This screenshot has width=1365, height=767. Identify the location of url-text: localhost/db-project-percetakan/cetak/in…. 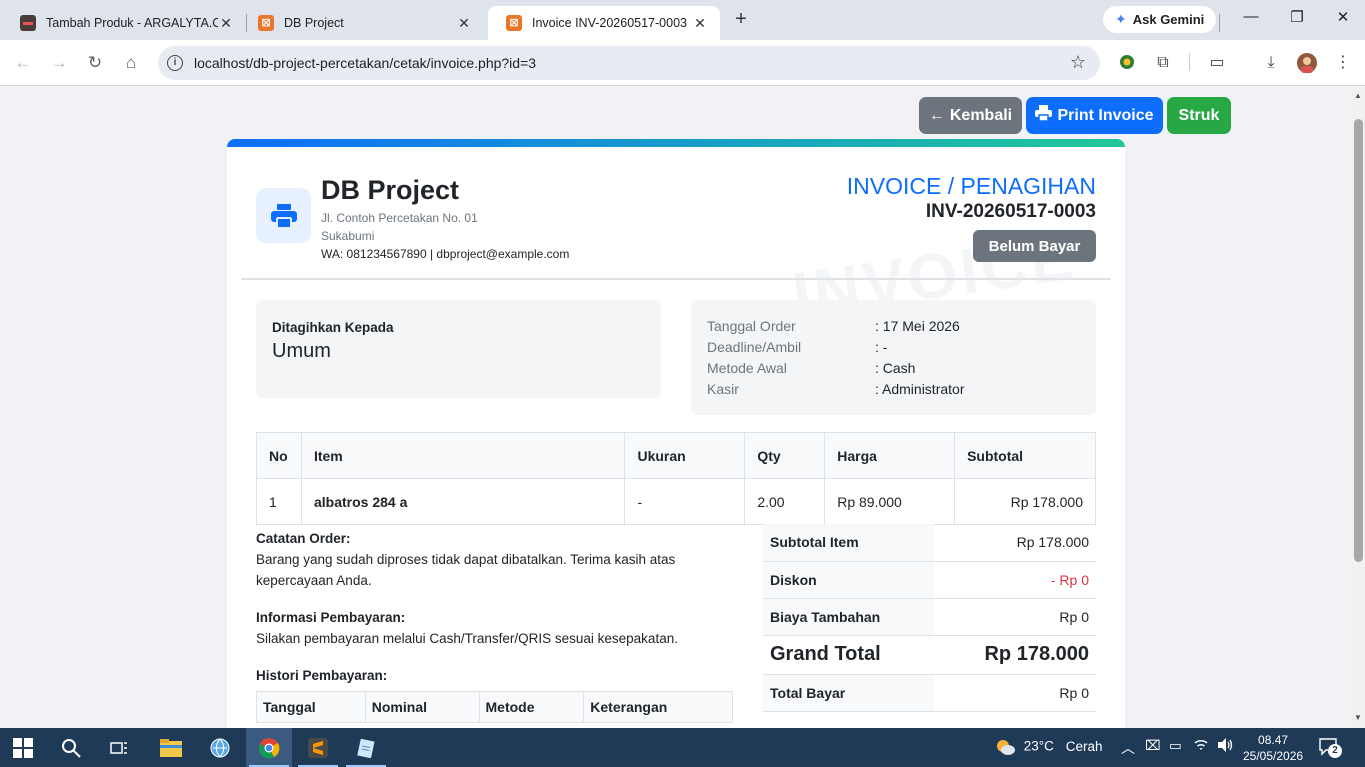
(365, 63).